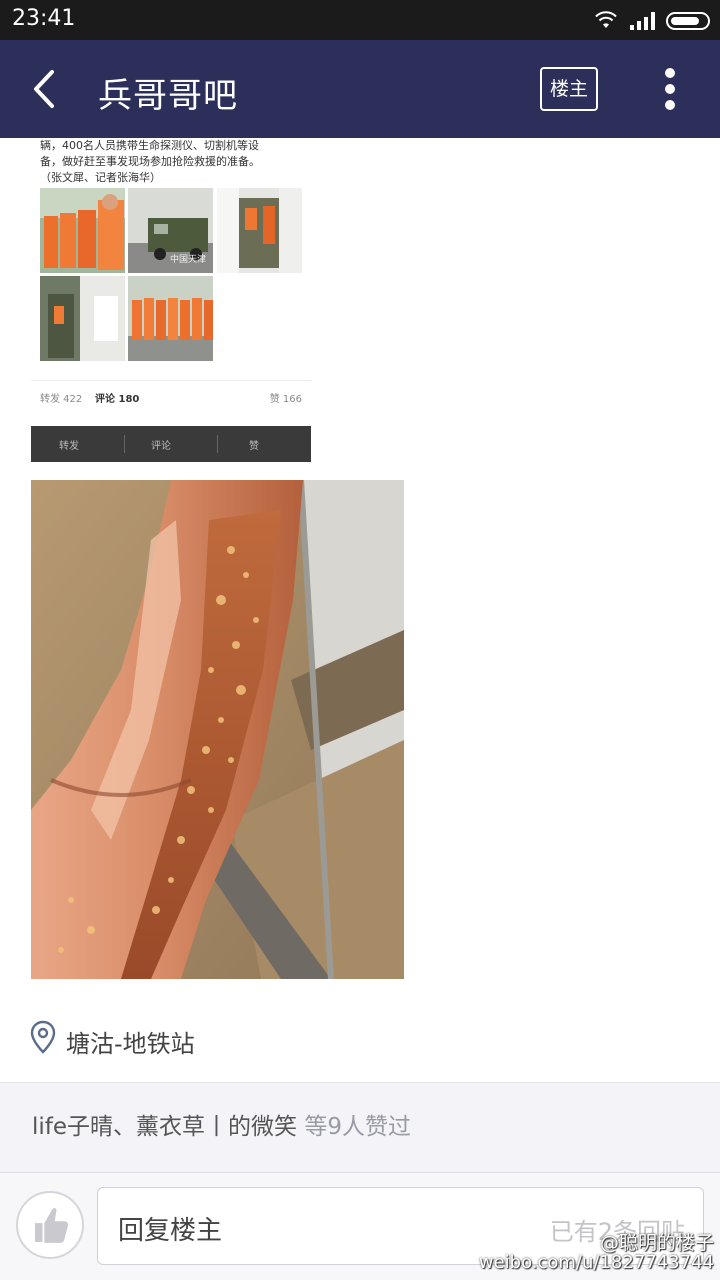 This screenshot has width=720, height=1280. I want to click on location-pin-icon, so click(43, 1037).